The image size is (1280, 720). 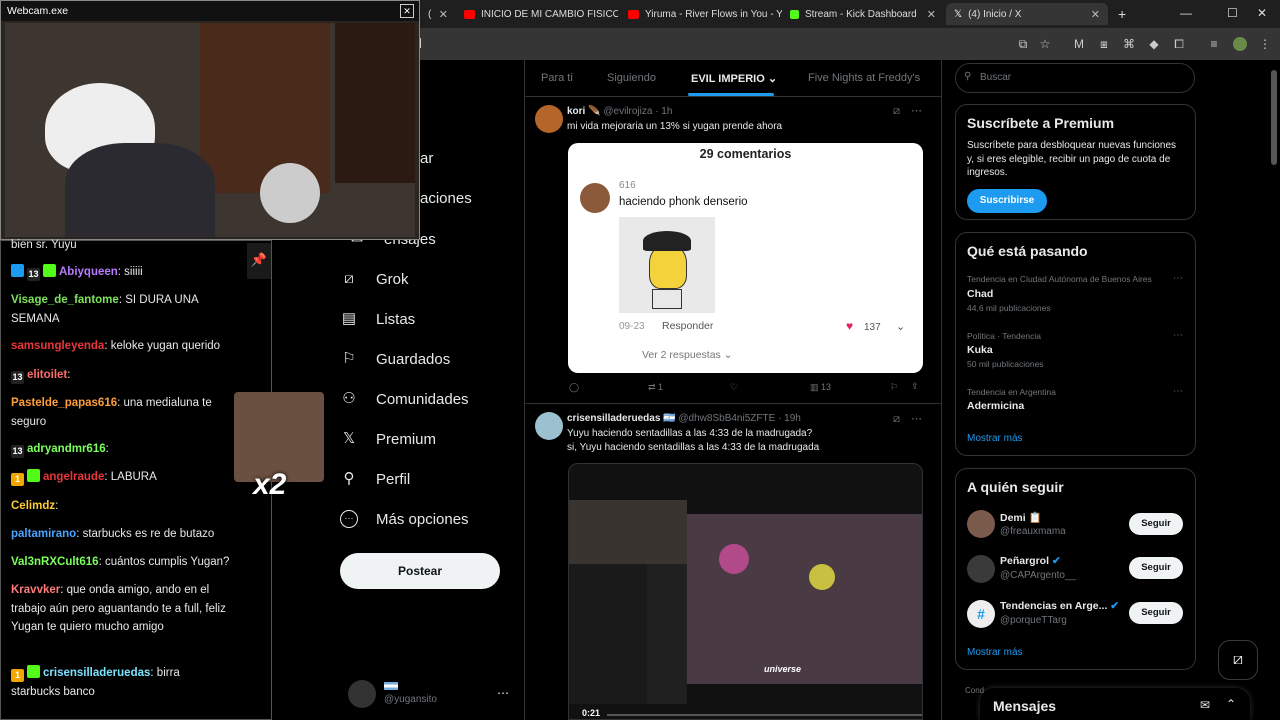 I want to click on chat-username: Celimdz, so click(x=33, y=506).